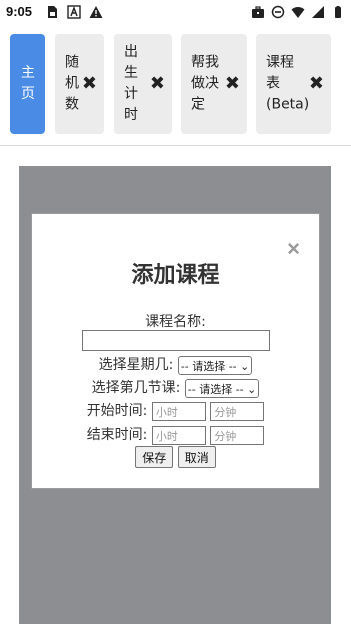  I want to click on tab-decide-for-me: 帮我 做决 定 ✖, so click(214, 84).